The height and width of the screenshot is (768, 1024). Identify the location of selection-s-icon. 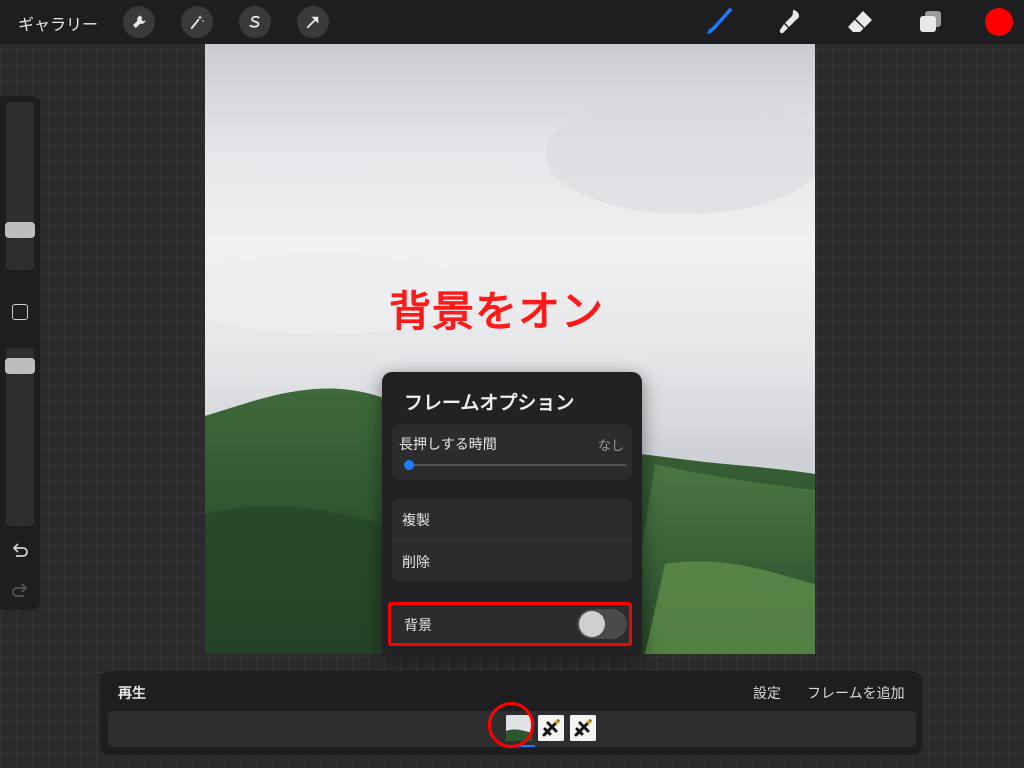
(255, 22).